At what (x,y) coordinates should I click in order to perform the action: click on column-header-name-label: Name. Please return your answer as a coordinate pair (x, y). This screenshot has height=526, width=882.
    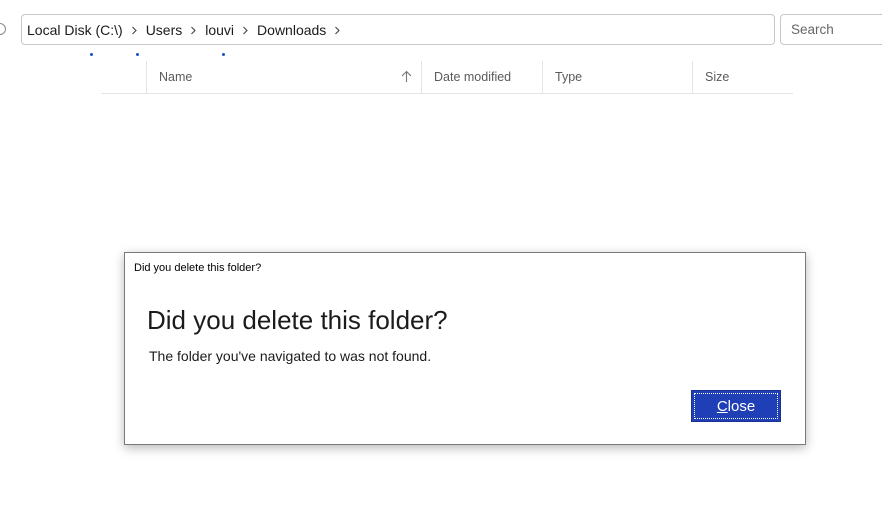
    Looking at the image, I should click on (176, 77).